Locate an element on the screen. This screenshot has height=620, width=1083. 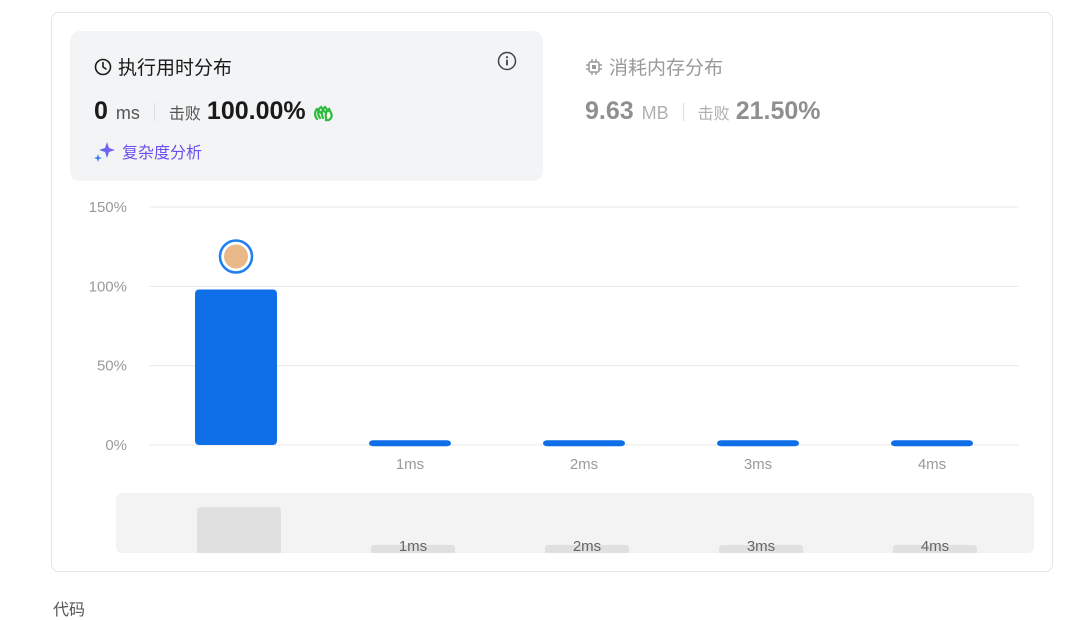
minimap-label: 3ms is located at coordinates (761, 545).